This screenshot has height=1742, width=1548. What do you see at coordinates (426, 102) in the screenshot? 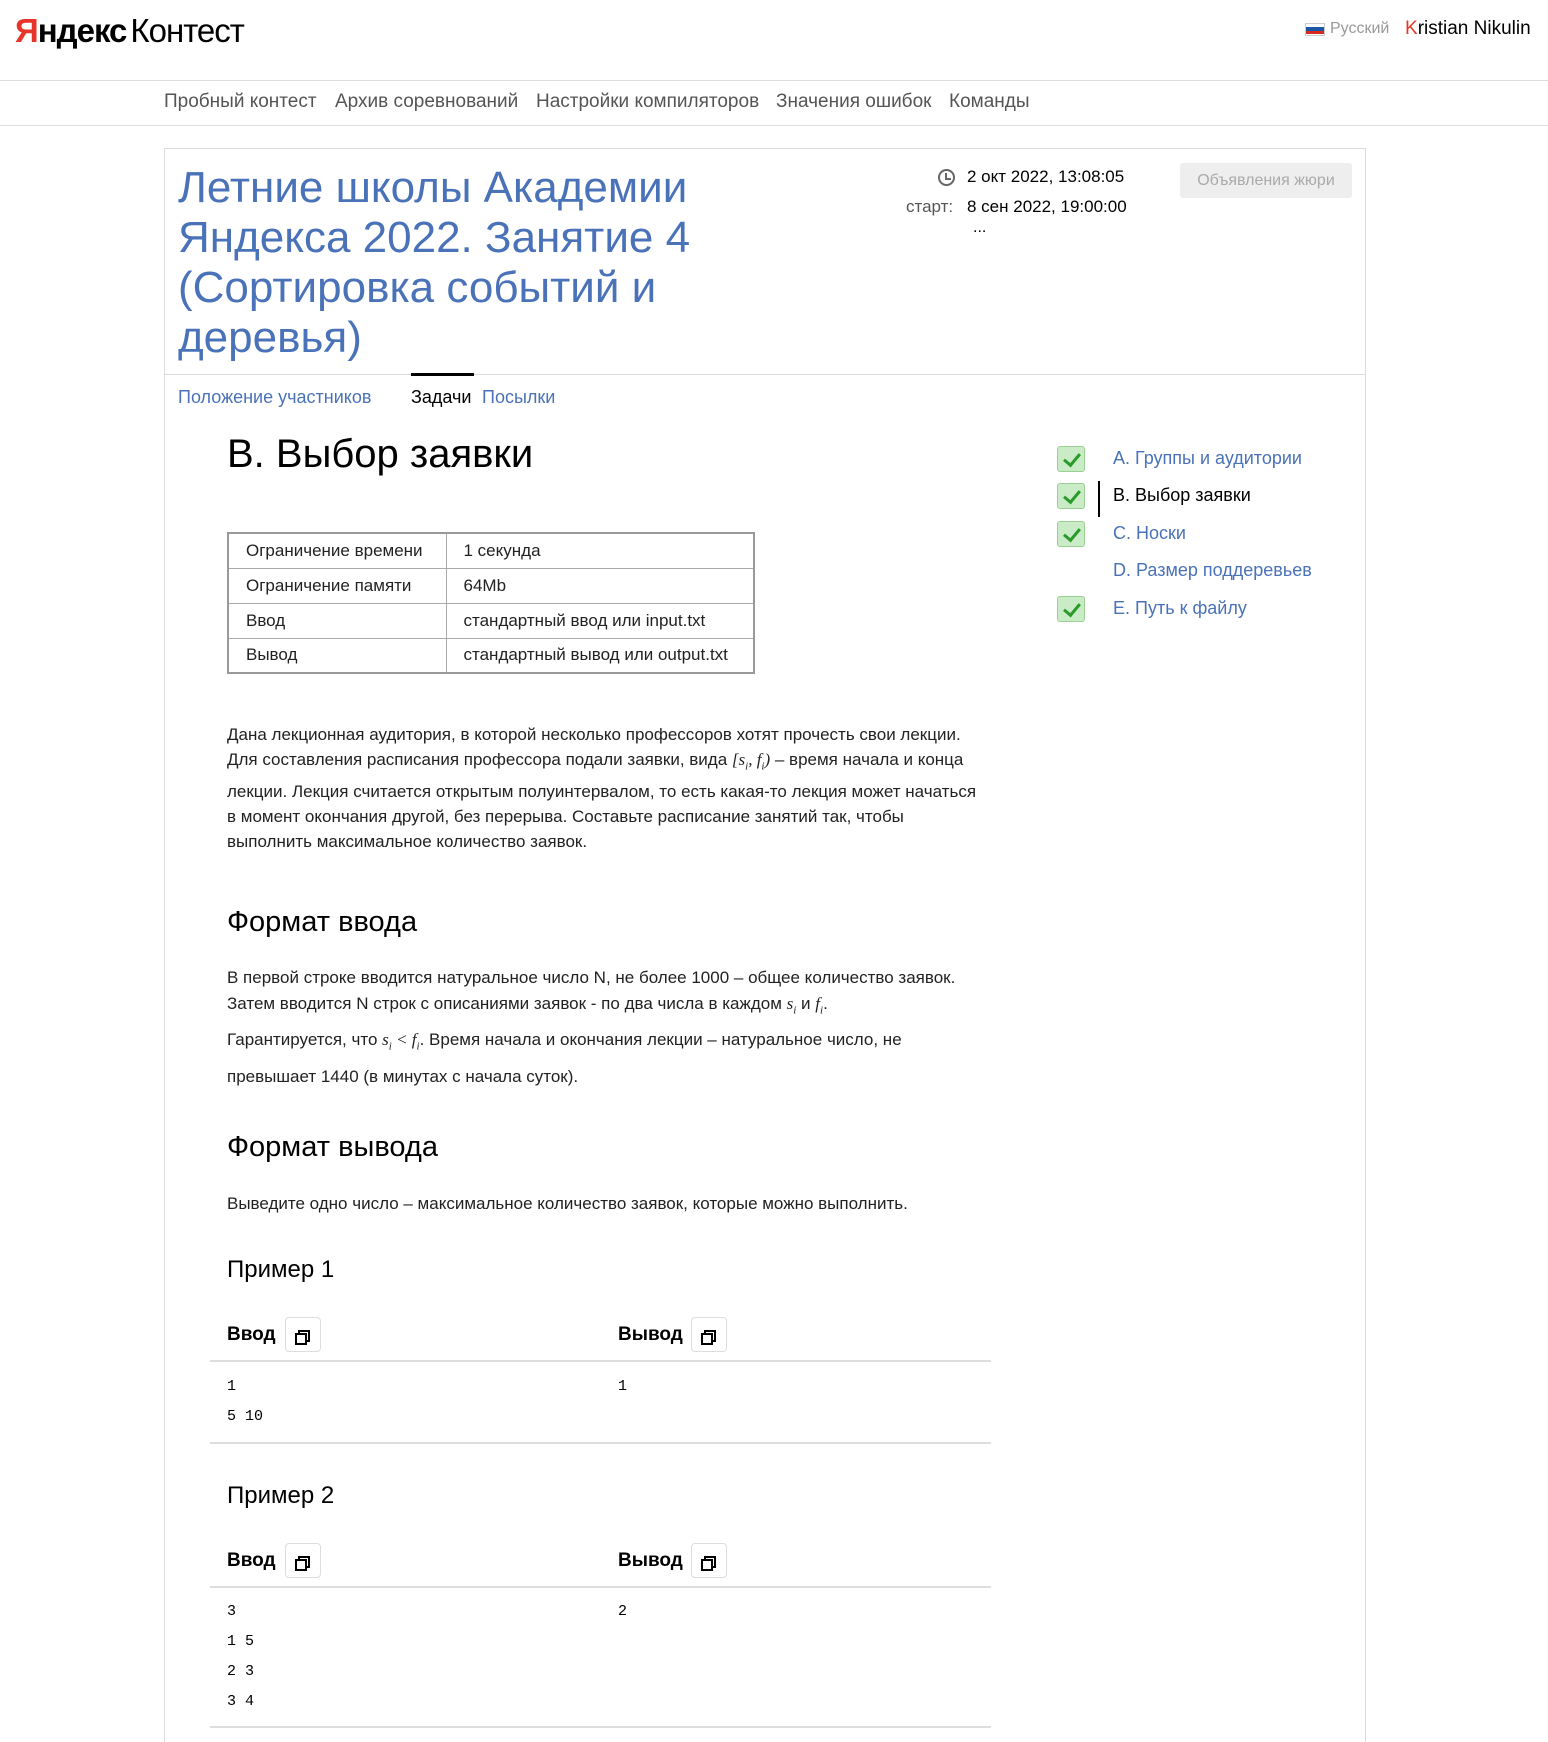
I see `nav-competition-archive: Архив соревнований` at bounding box center [426, 102].